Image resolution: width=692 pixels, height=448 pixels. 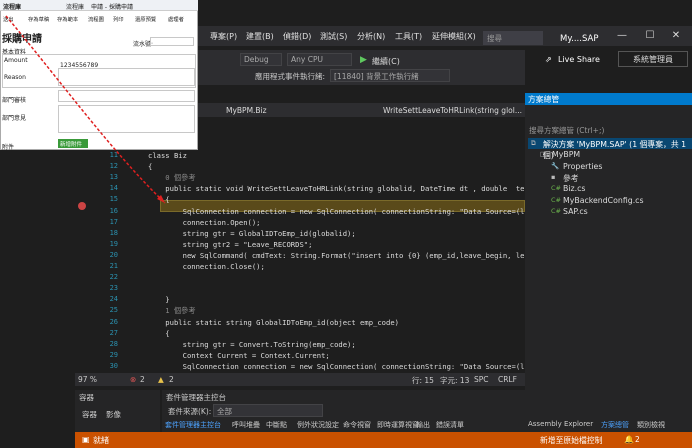 What do you see at coordinates (575, 211) in the screenshot?
I see `tree-item: SAP.cs` at bounding box center [575, 211].